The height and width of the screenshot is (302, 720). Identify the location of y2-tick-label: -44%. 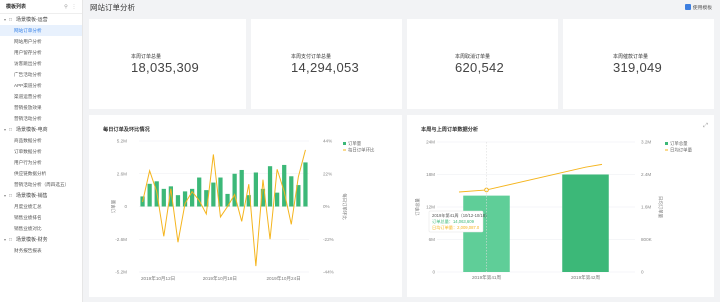
(328, 272).